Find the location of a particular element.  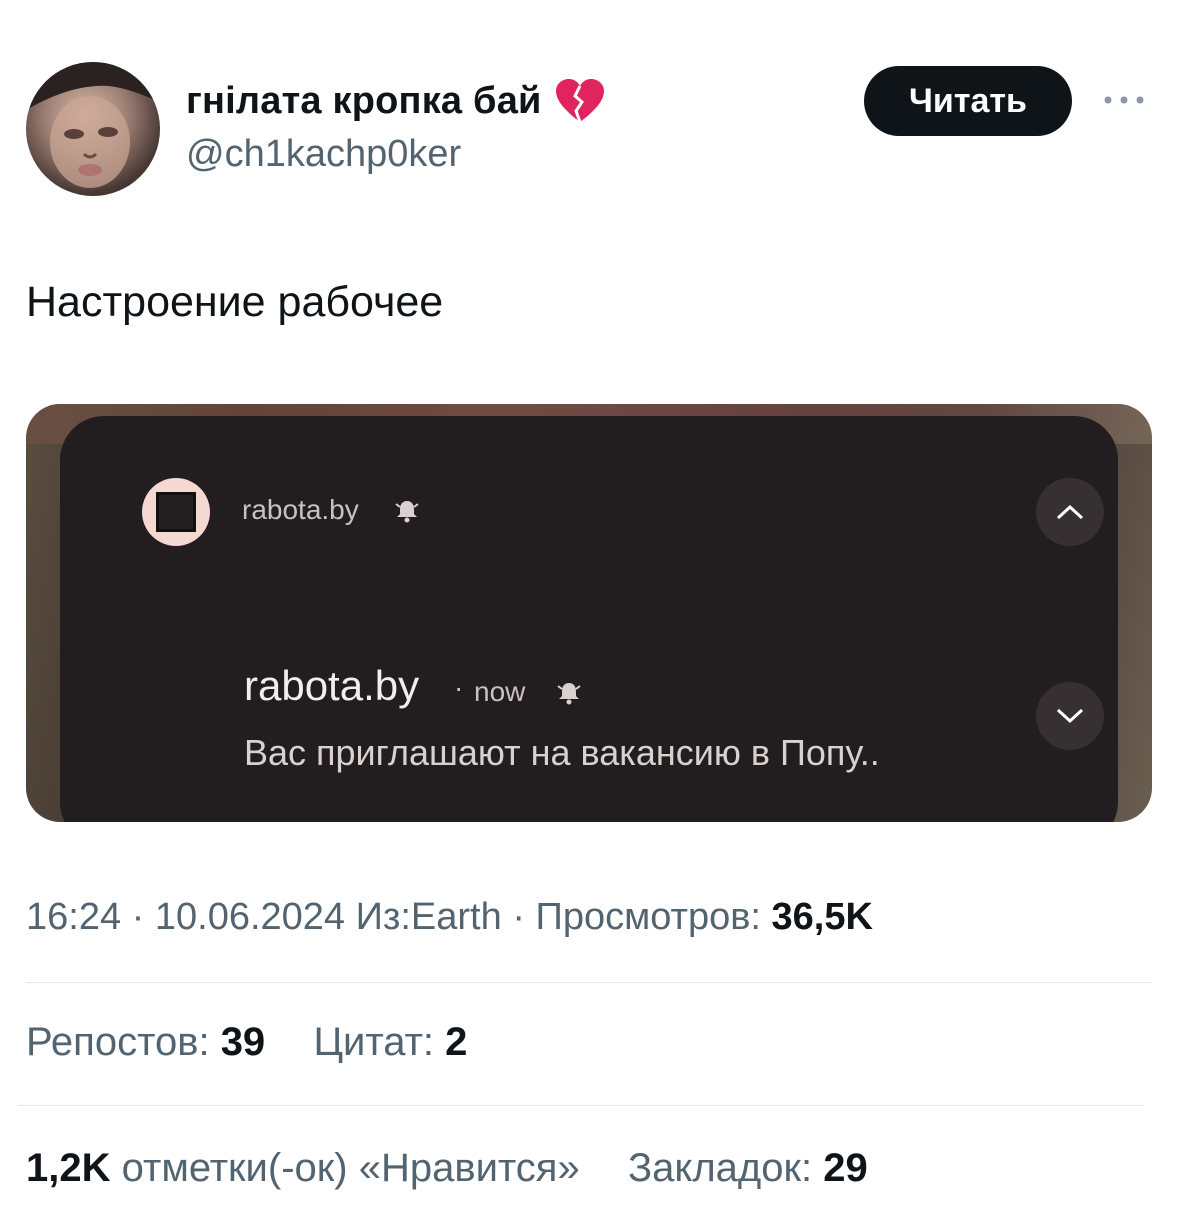

reposts-label: Репостов: is located at coordinates (118, 1042).